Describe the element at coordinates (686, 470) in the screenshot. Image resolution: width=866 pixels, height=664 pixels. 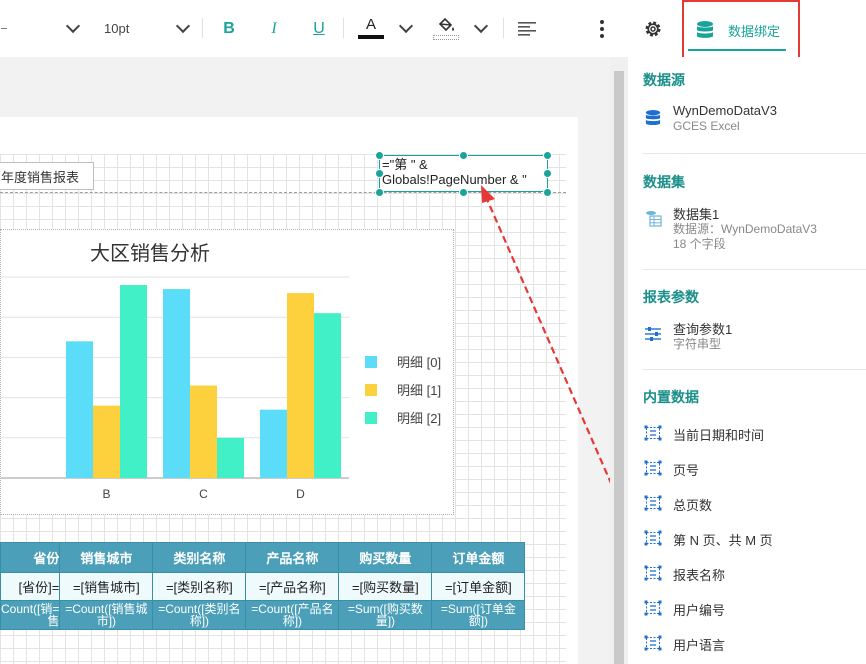
I see `builtin-item-label: 页号` at that location.